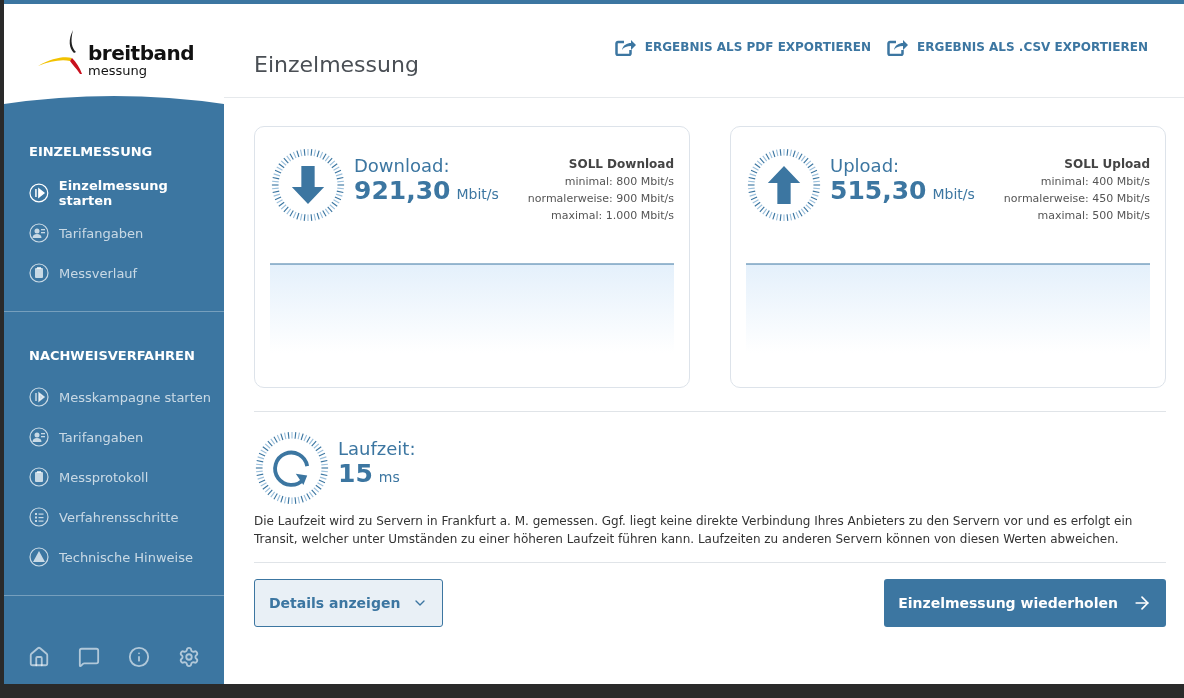  Describe the element at coordinates (189, 657) in the screenshot. I see `settings-icon` at that location.